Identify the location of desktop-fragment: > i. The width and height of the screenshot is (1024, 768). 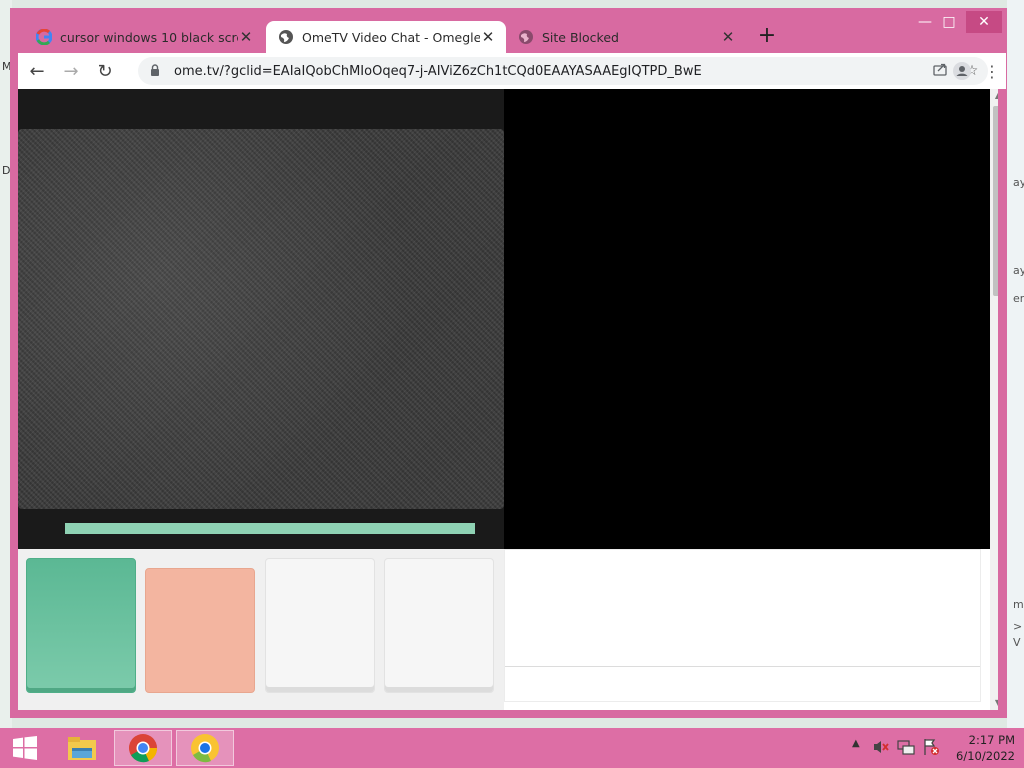
(1018, 626).